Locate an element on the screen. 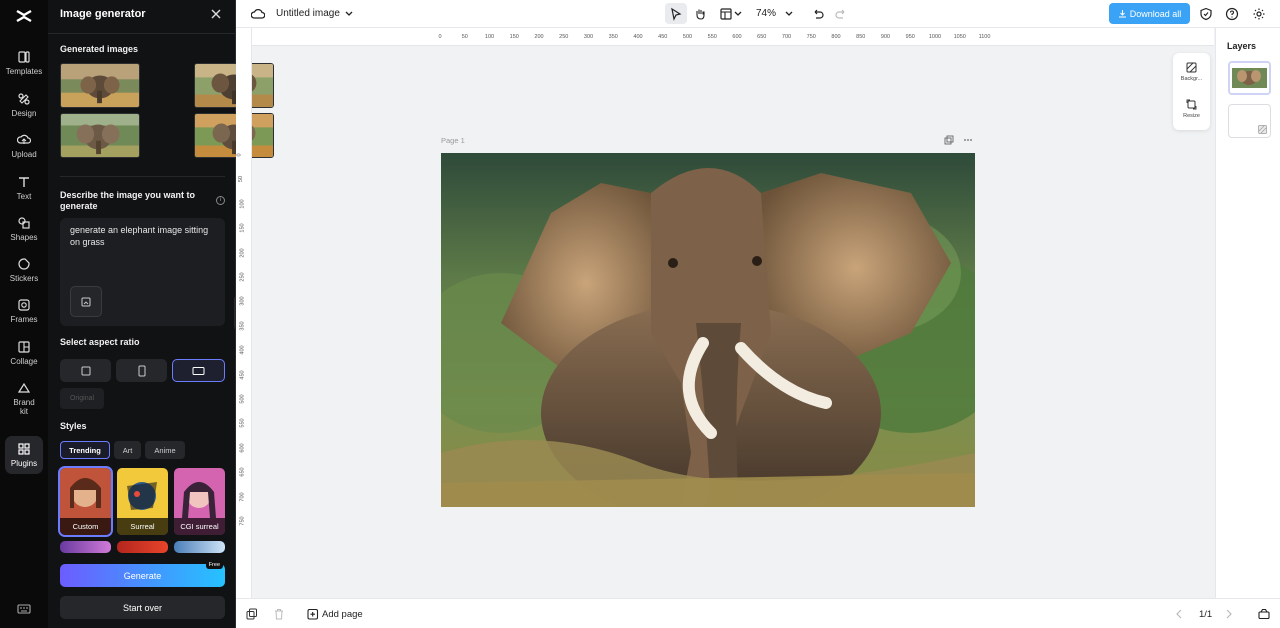  aspect-ratio-original: Original is located at coordinates (82, 398).